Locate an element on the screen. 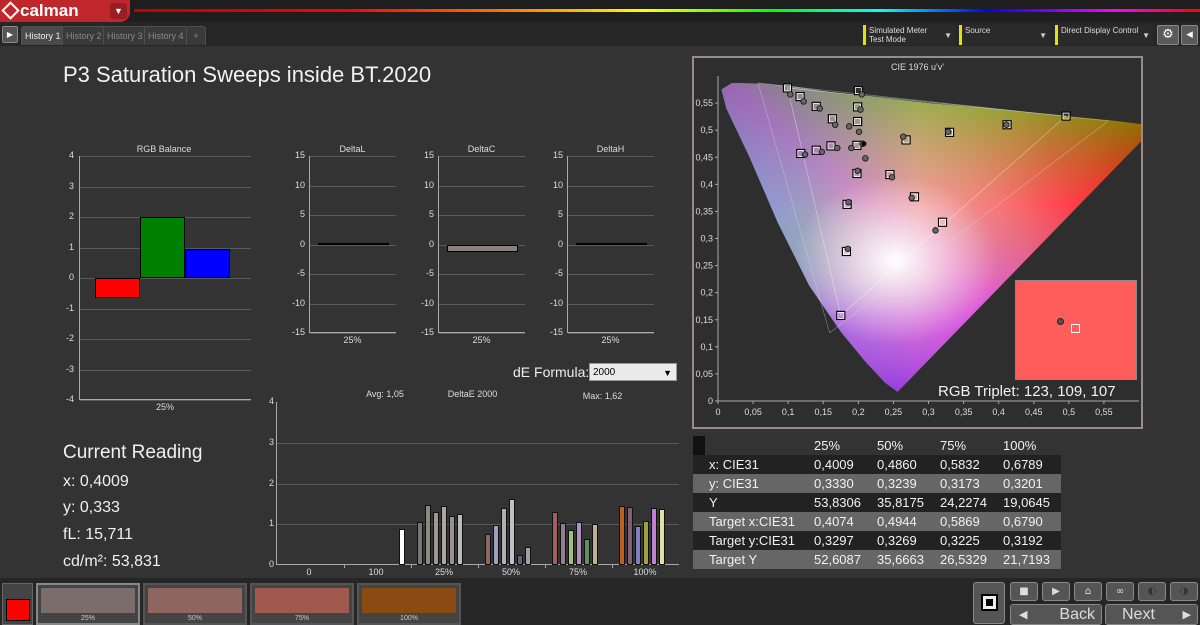  y-tick-label: 15 is located at coordinates (557, 155).